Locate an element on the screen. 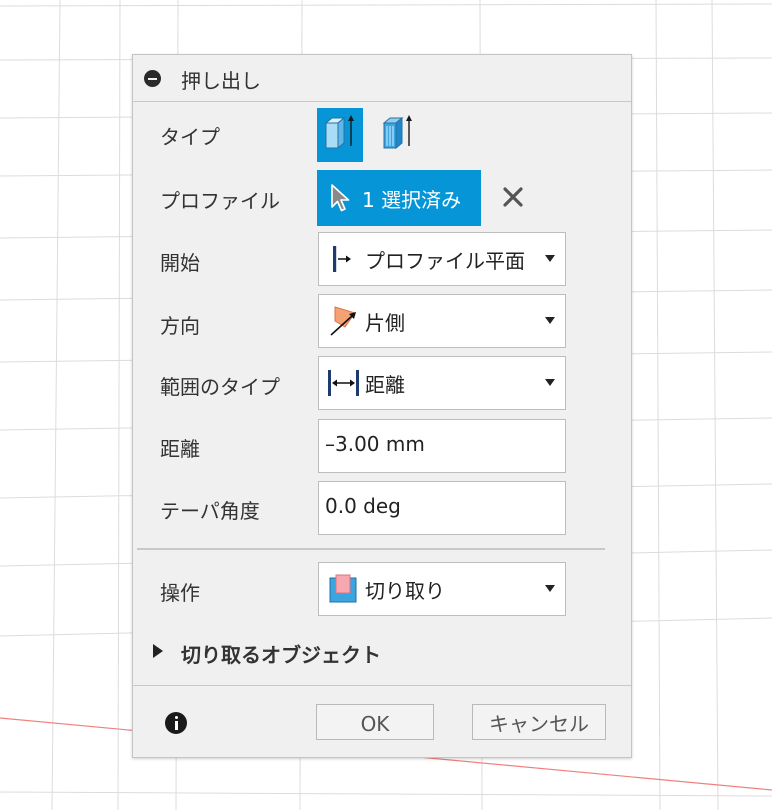  profile-plane-start-icon is located at coordinates (342, 259).